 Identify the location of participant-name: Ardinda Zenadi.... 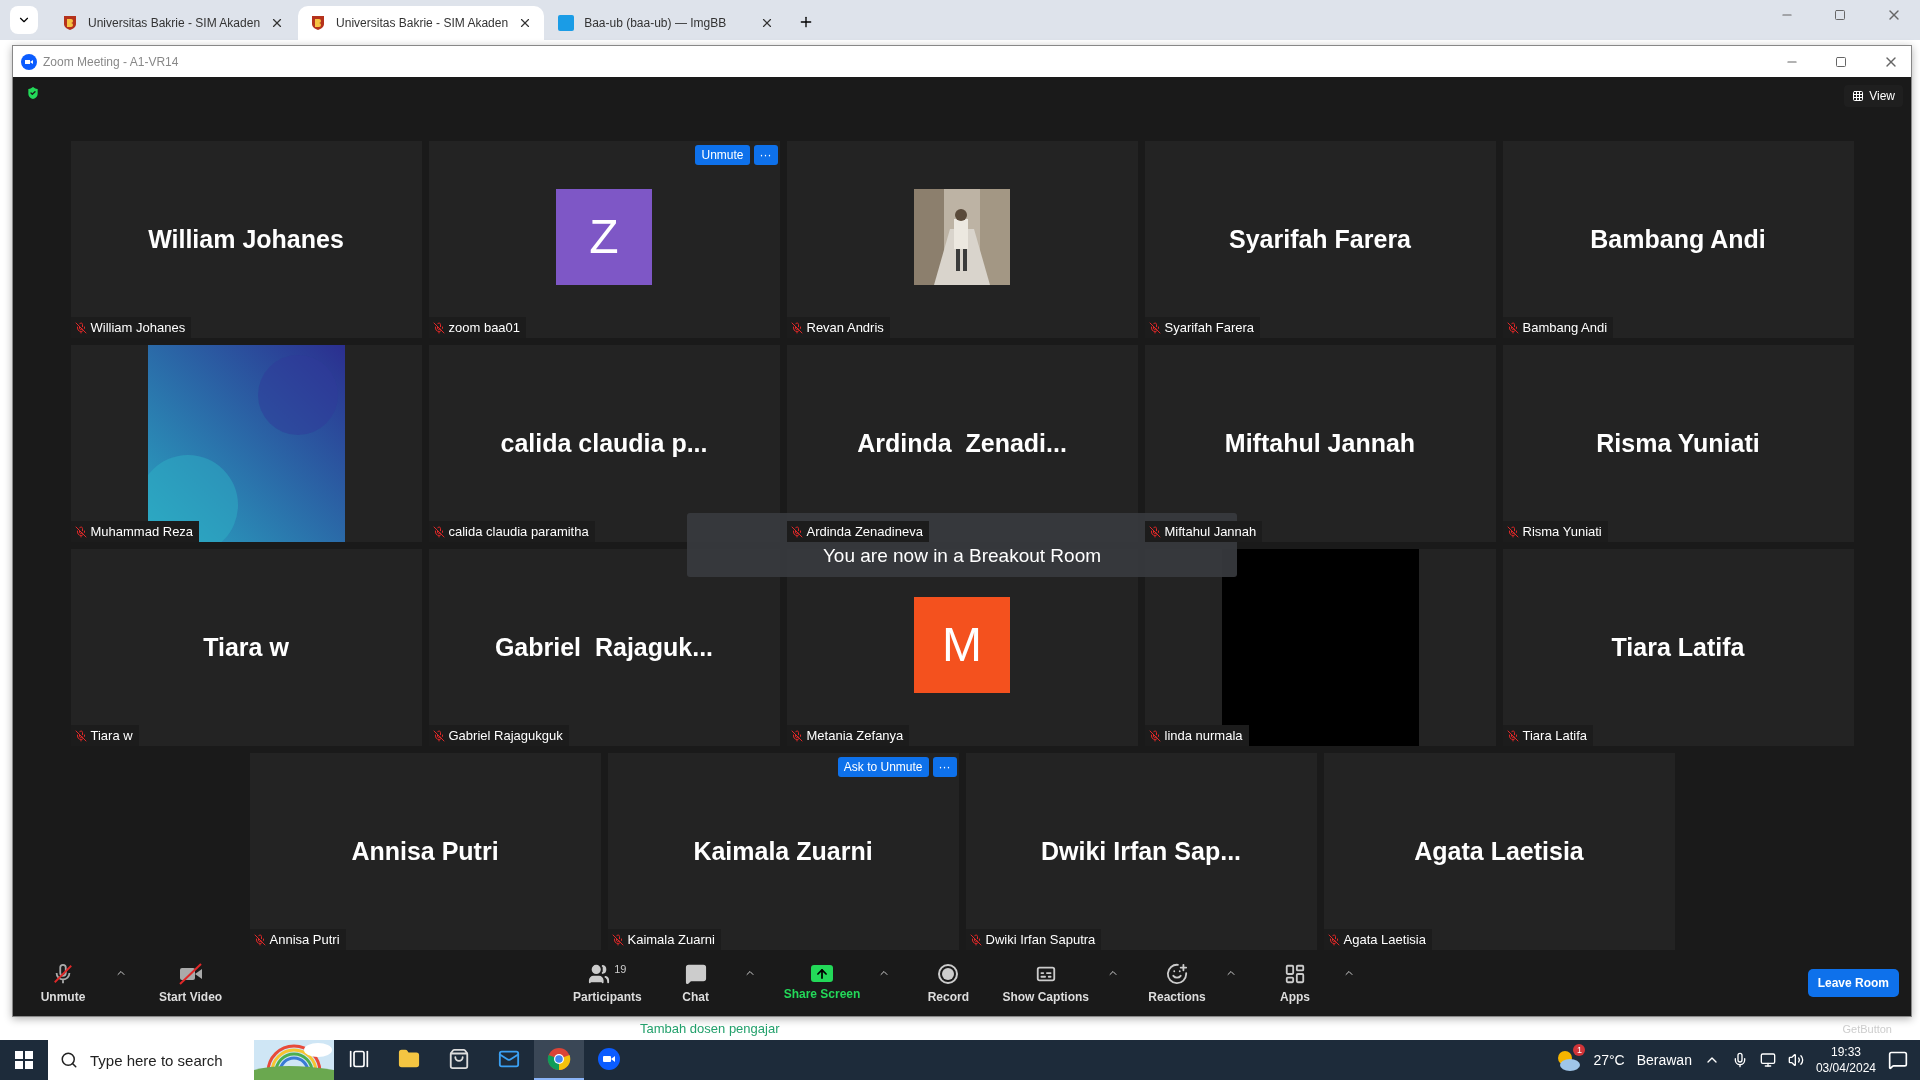
(962, 443).